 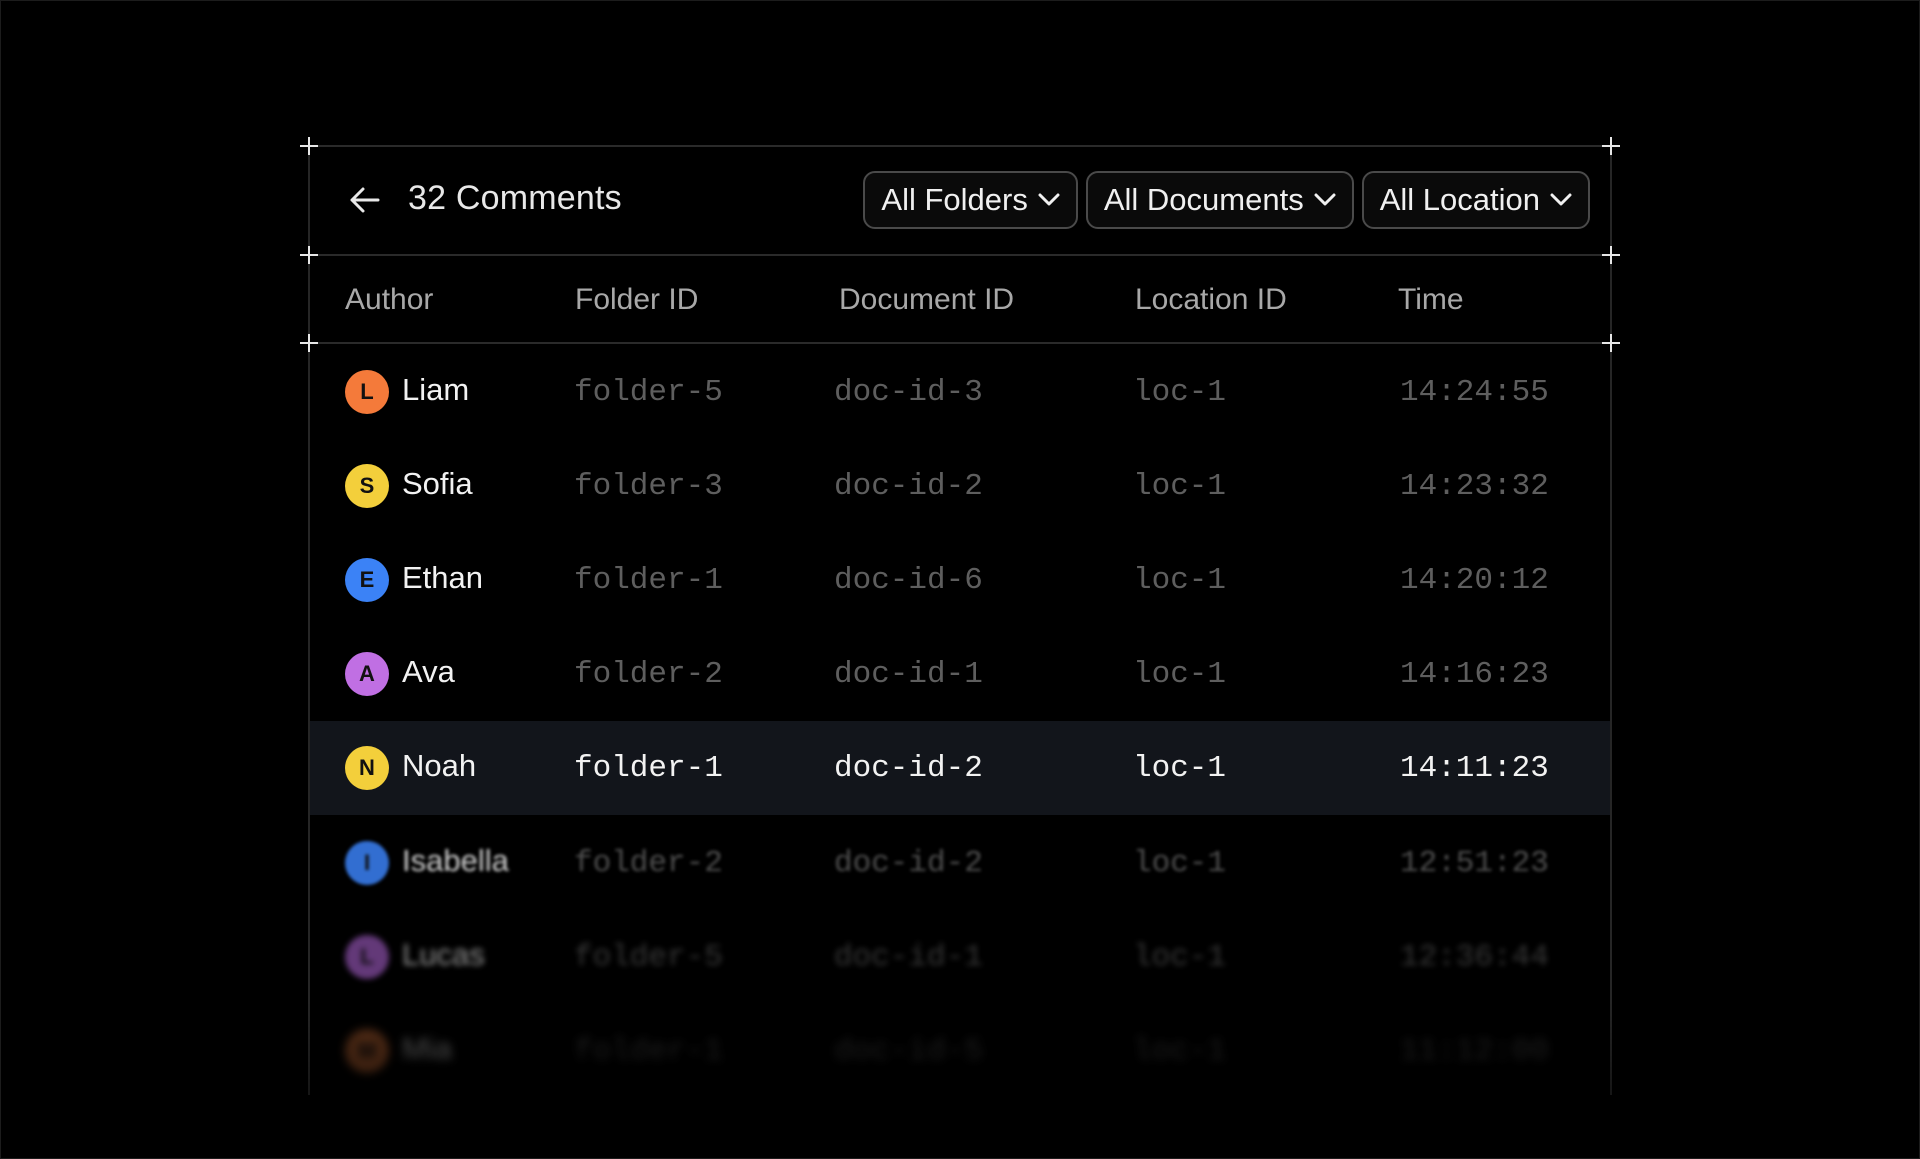 I want to click on author-name: Ava, so click(x=428, y=671).